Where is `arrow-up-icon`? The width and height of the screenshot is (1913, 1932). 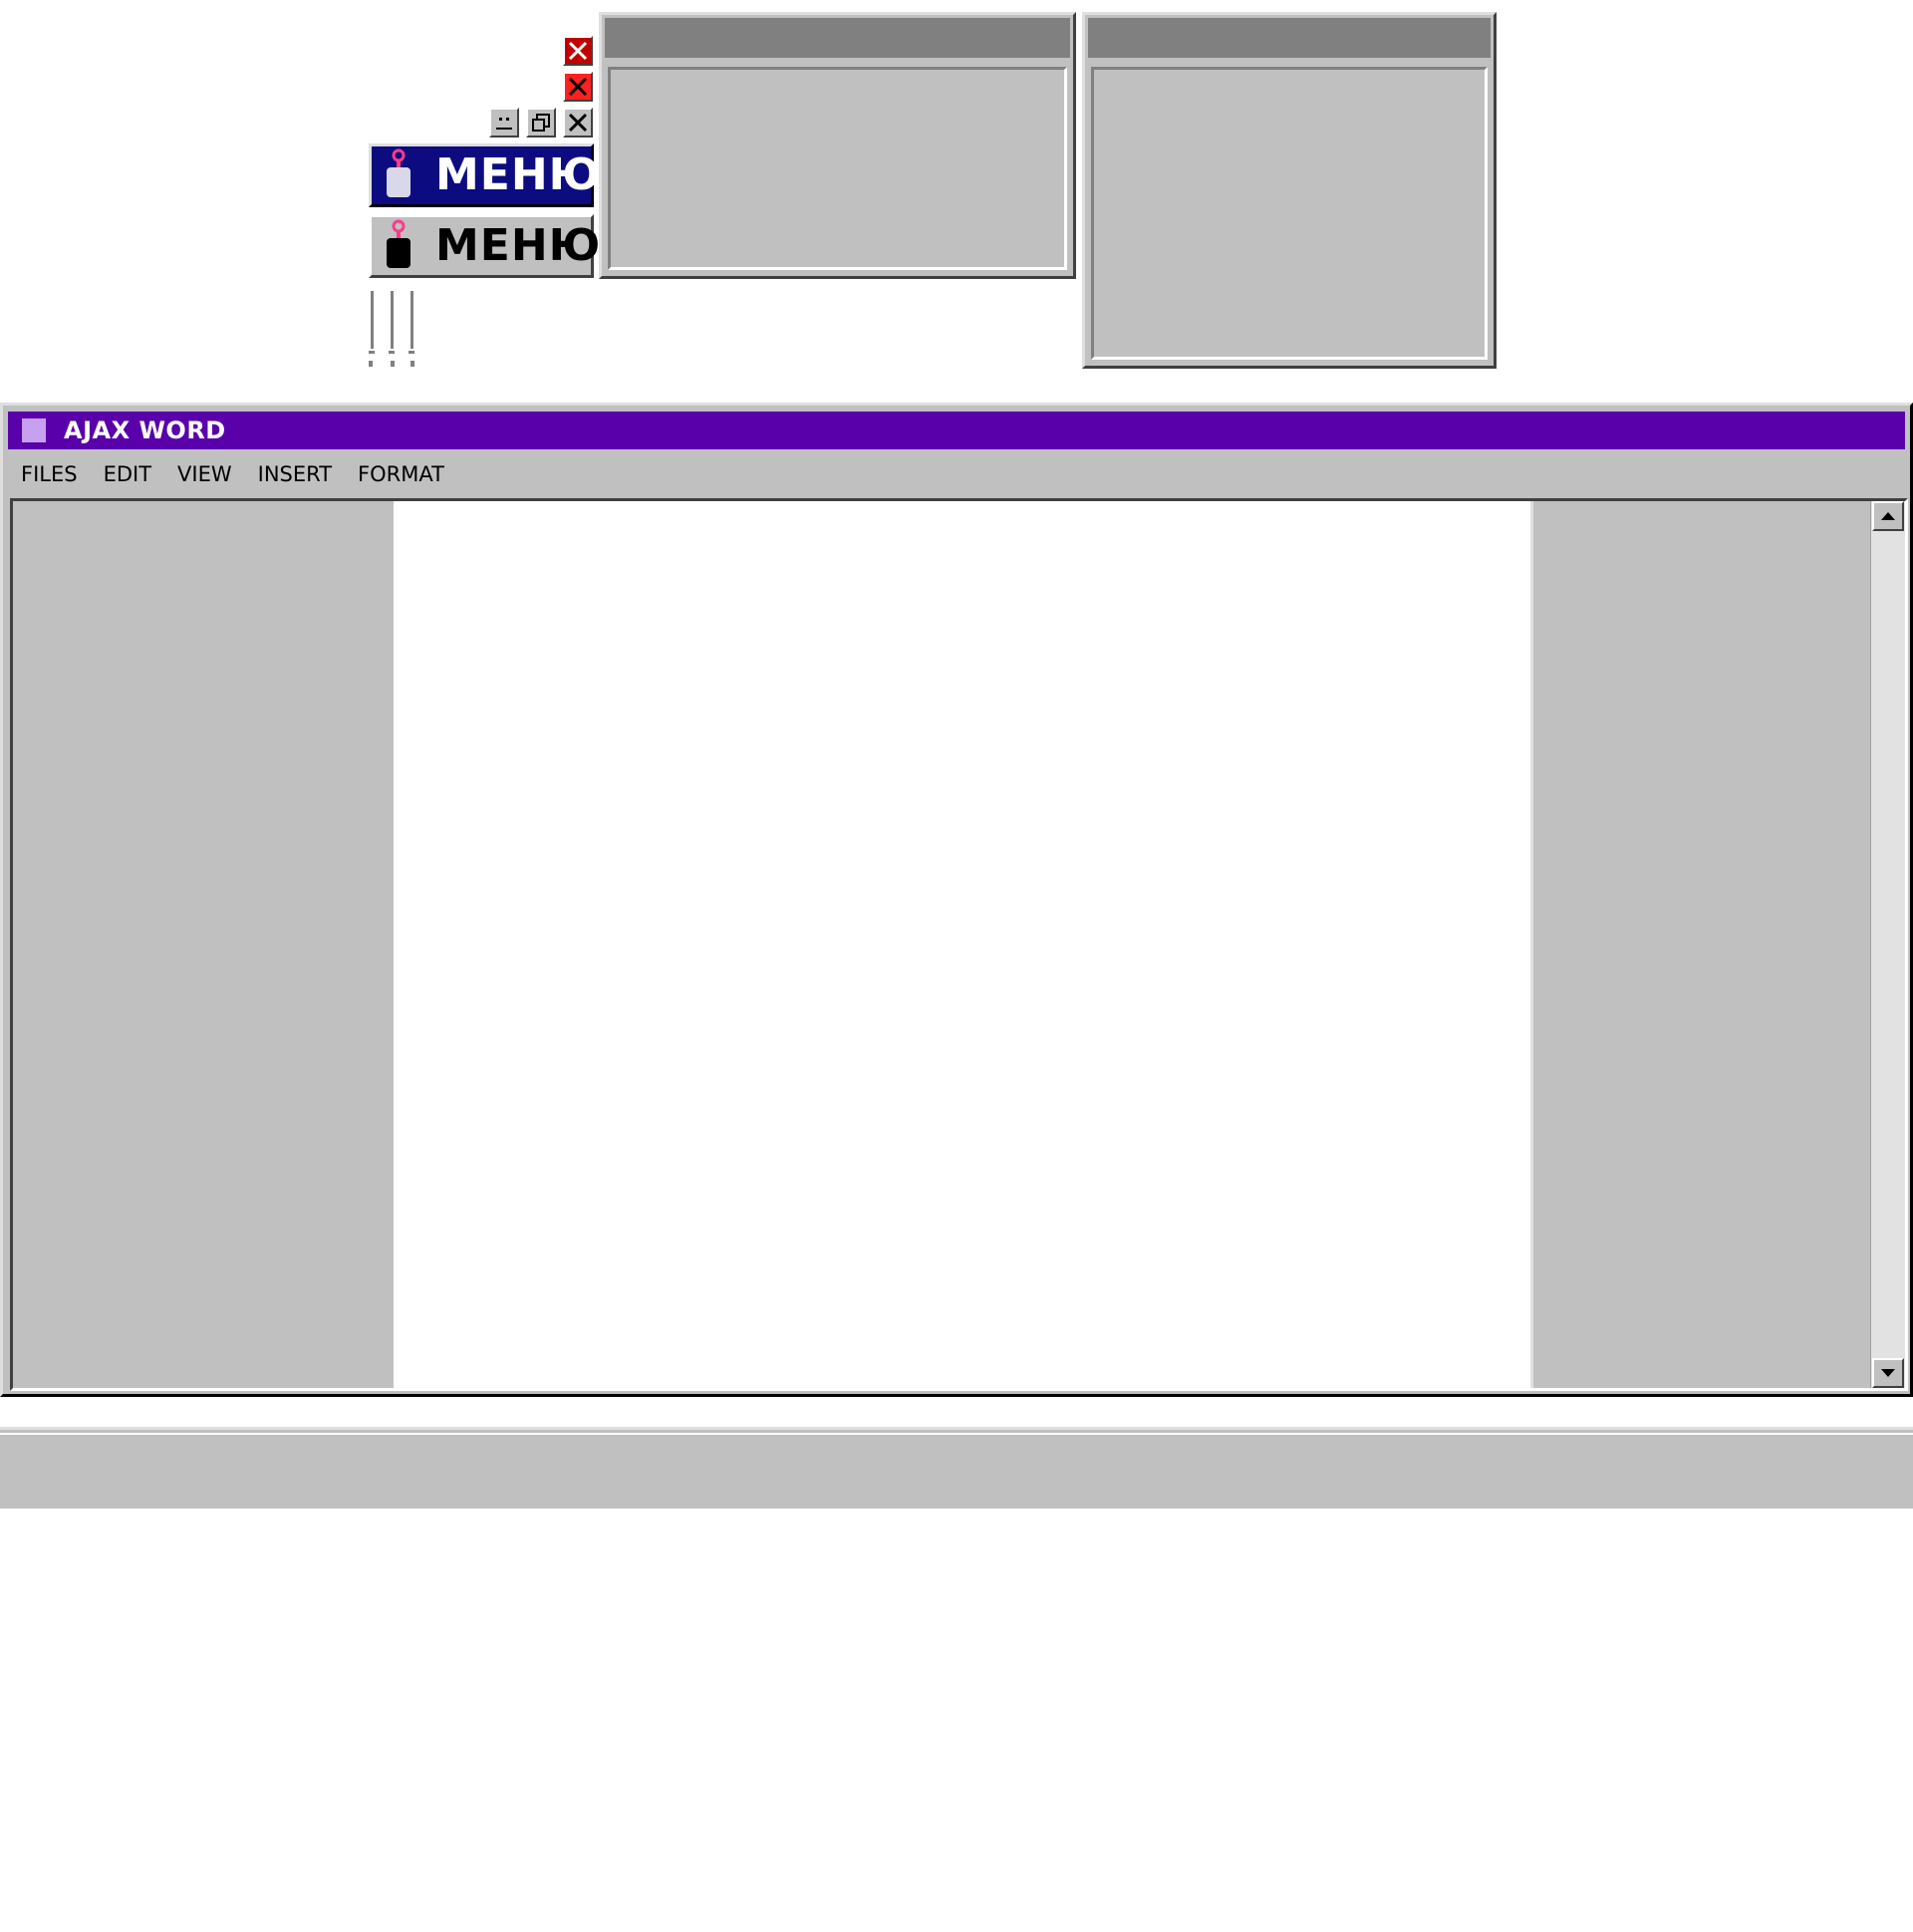
arrow-up-icon is located at coordinates (1888, 516).